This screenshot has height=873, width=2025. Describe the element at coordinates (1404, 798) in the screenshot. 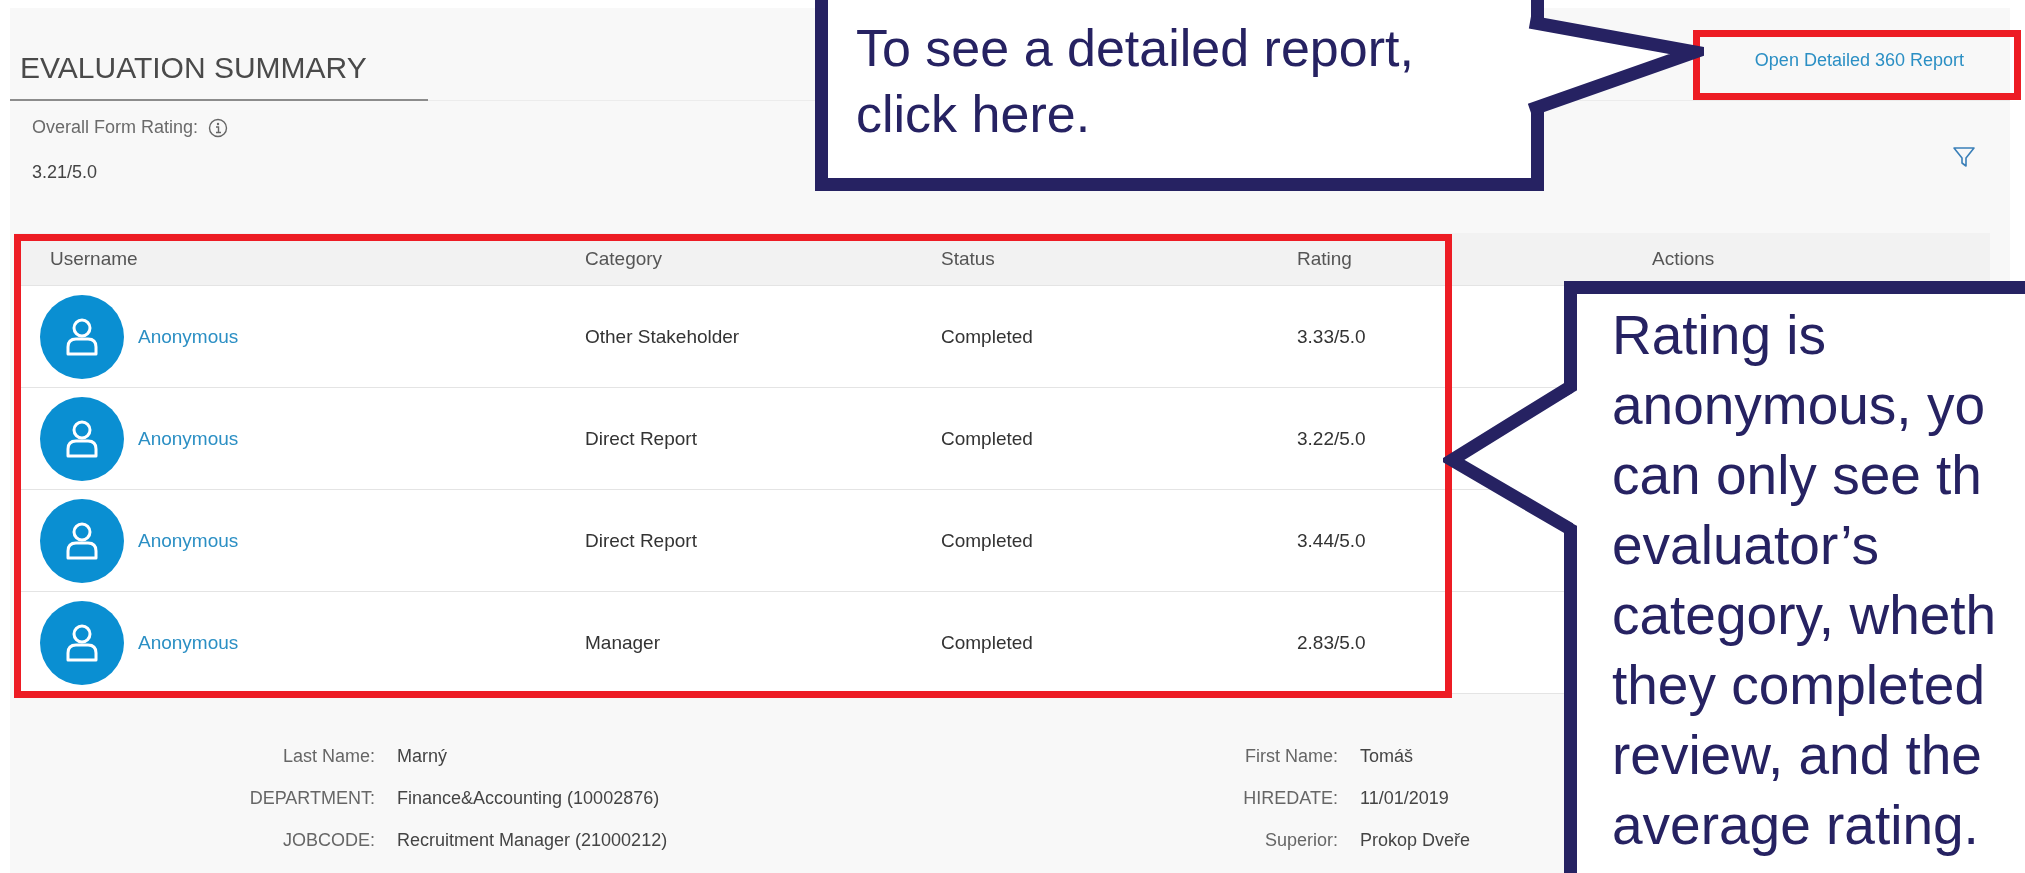

I see `field-value: 11/01/2019` at that location.